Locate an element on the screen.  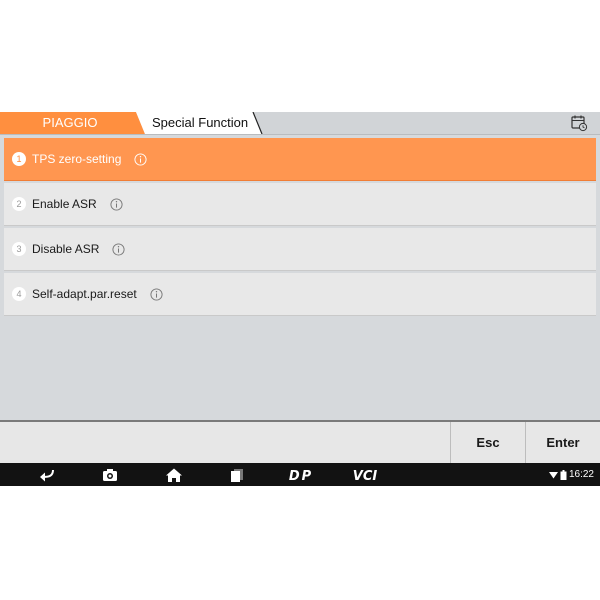
vci-label: VCI is located at coordinates (365, 476).